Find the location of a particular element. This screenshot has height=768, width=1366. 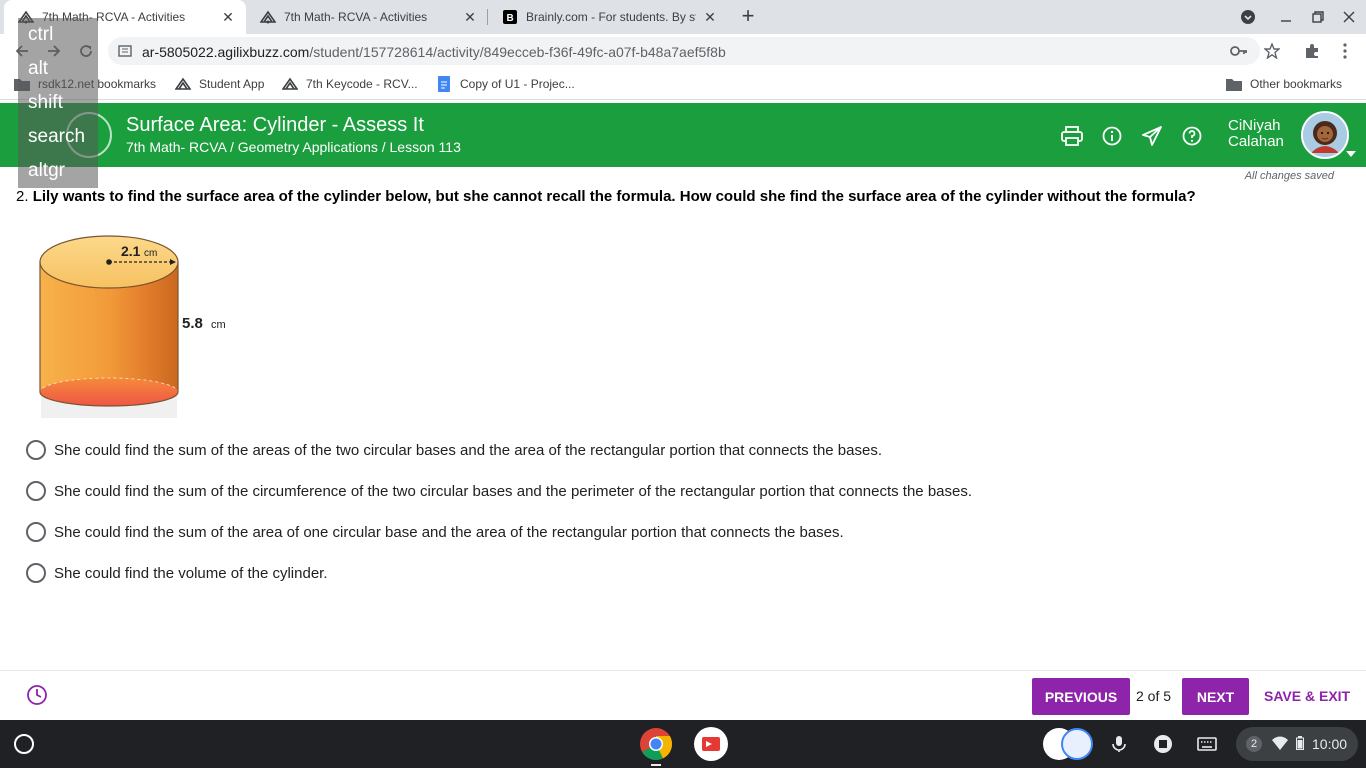

keyboard-modifier-overlay: ctrl alt shift search altgr is located at coordinates (58, 103).